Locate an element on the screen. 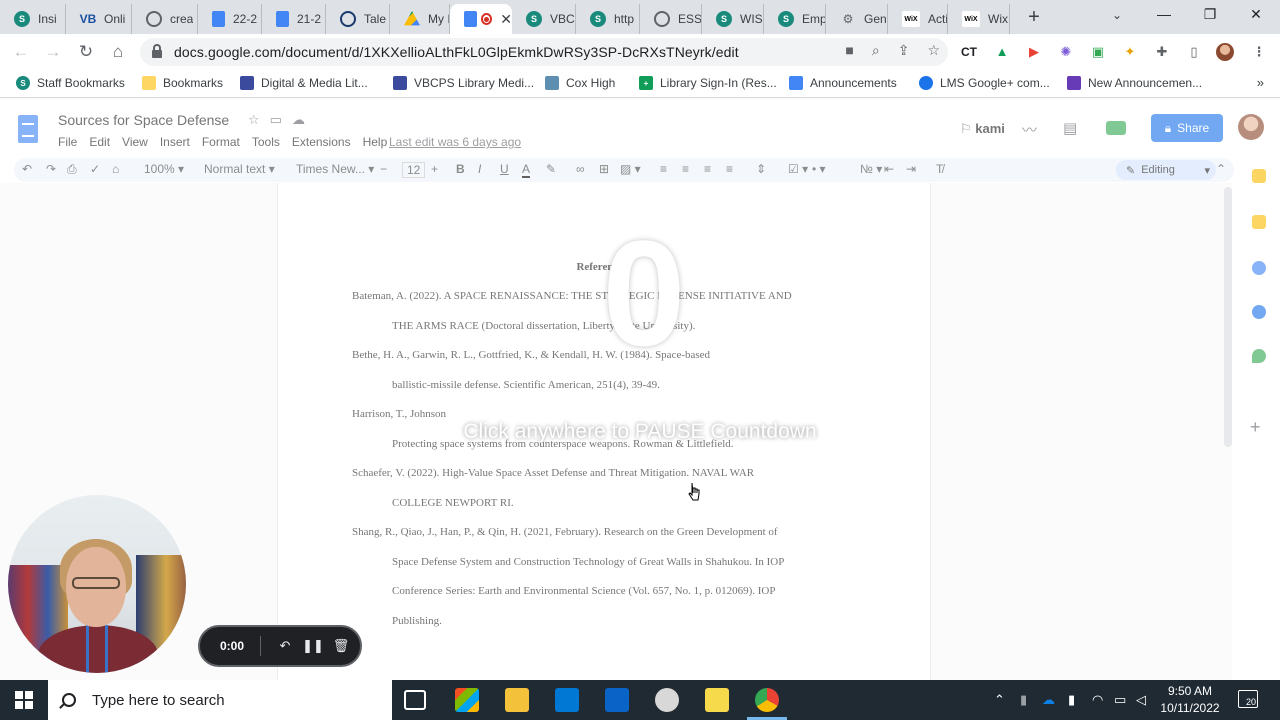  zoom-icon: ⌕ is located at coordinates (876, 50).